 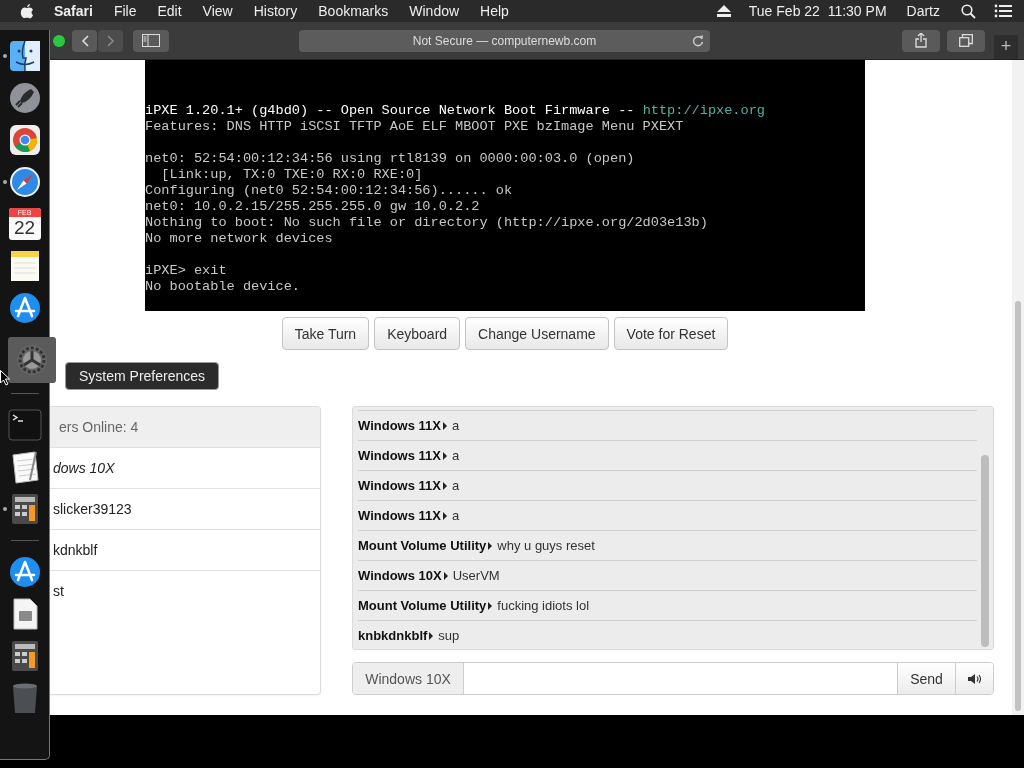 I want to click on chat-username: Windows 10X, so click(x=400, y=575).